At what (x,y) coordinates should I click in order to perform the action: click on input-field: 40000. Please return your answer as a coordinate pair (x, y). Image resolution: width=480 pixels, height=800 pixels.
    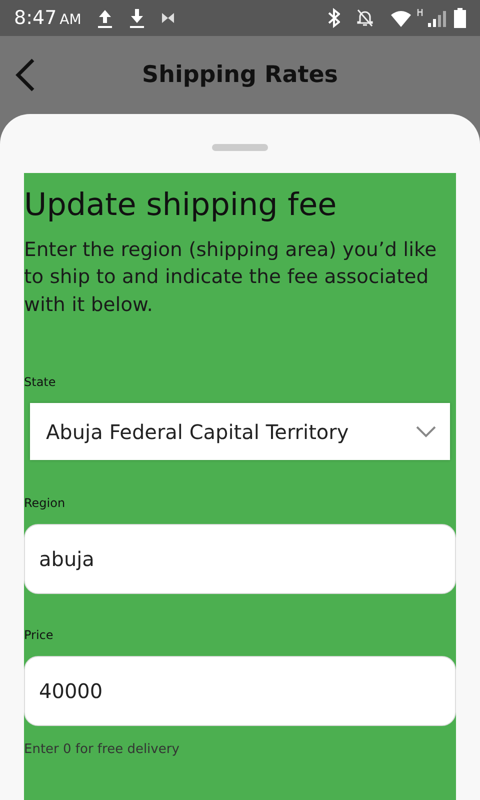
    Looking at the image, I should click on (240, 691).